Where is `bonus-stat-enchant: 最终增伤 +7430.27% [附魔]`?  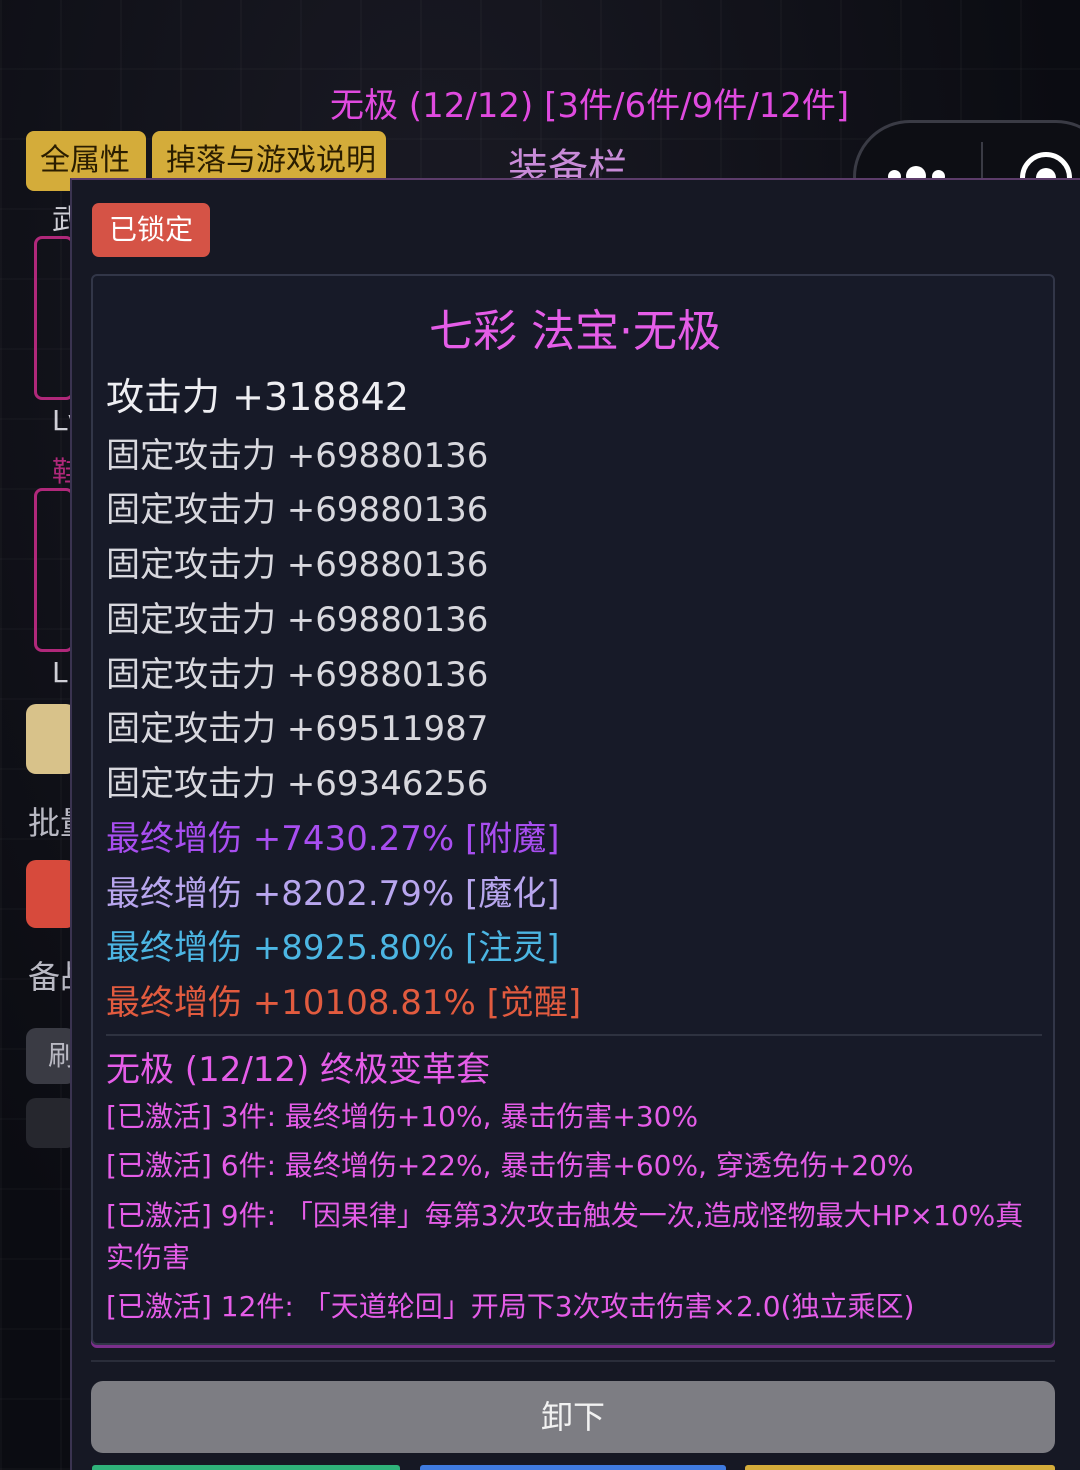 bonus-stat-enchant: 最终增伤 +7430.27% [附魔] is located at coordinates (333, 839).